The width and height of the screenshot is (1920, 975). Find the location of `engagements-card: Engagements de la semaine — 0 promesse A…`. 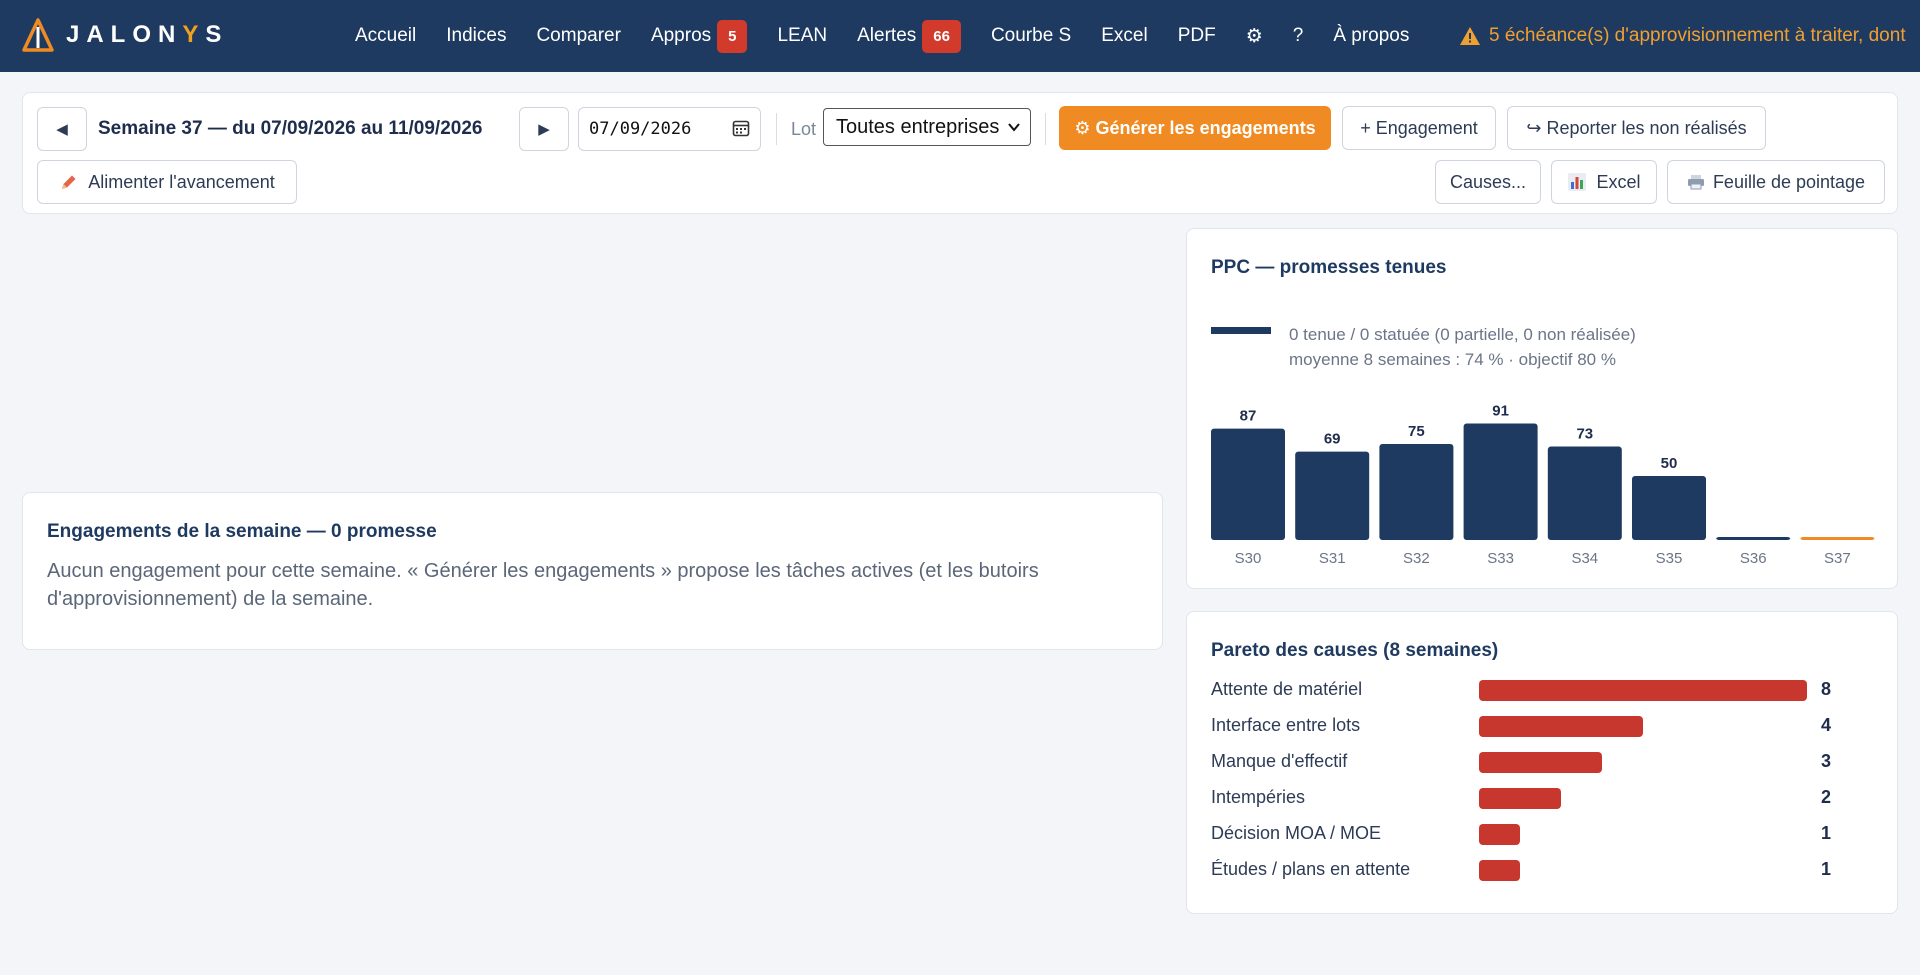

engagements-card: Engagements de la semaine — 0 promesse A… is located at coordinates (592, 571).